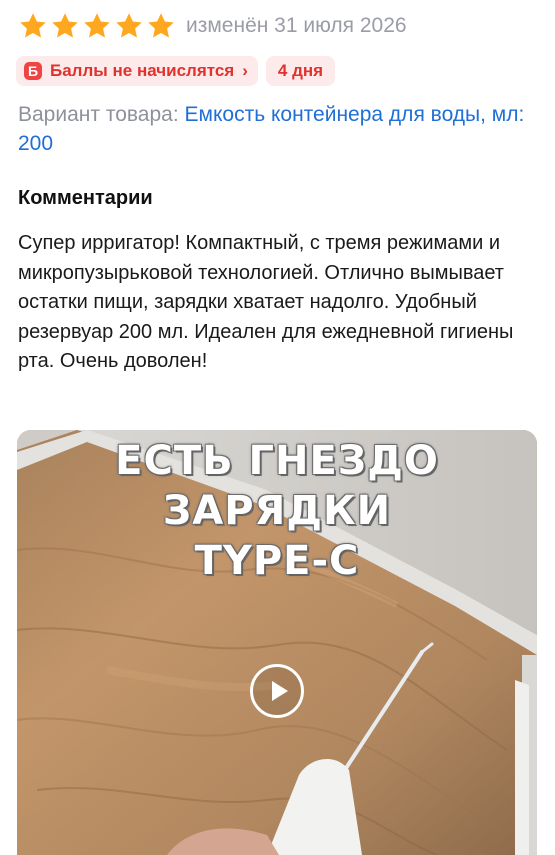  Describe the element at coordinates (277, 561) in the screenshot. I see `overlay-line: TYPE-C` at that location.